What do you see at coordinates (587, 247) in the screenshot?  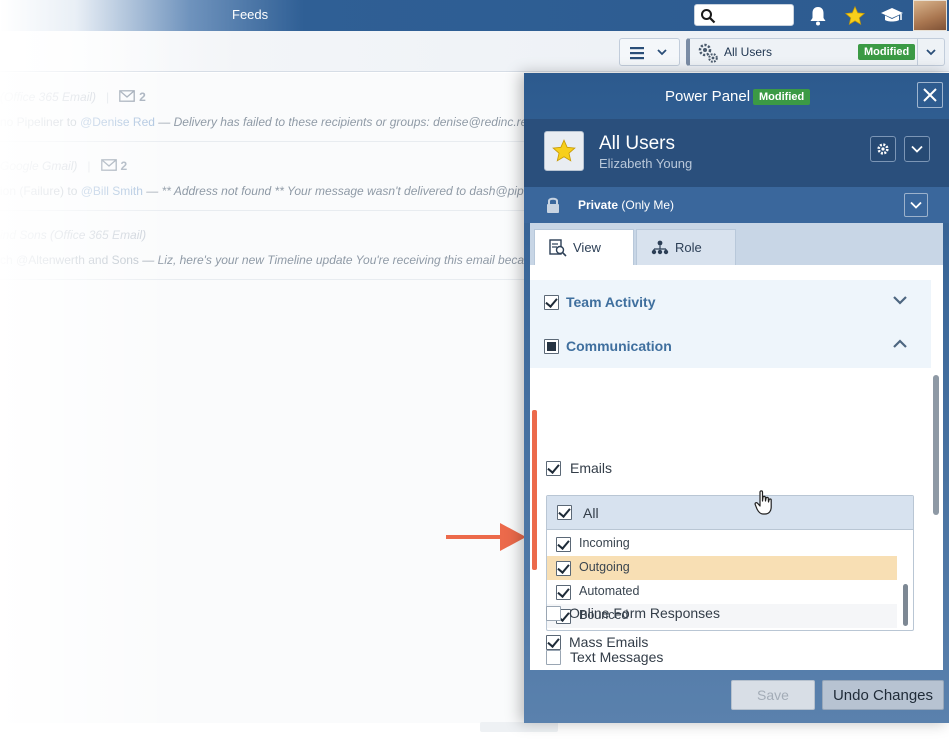 I see `tab-view-label: View` at bounding box center [587, 247].